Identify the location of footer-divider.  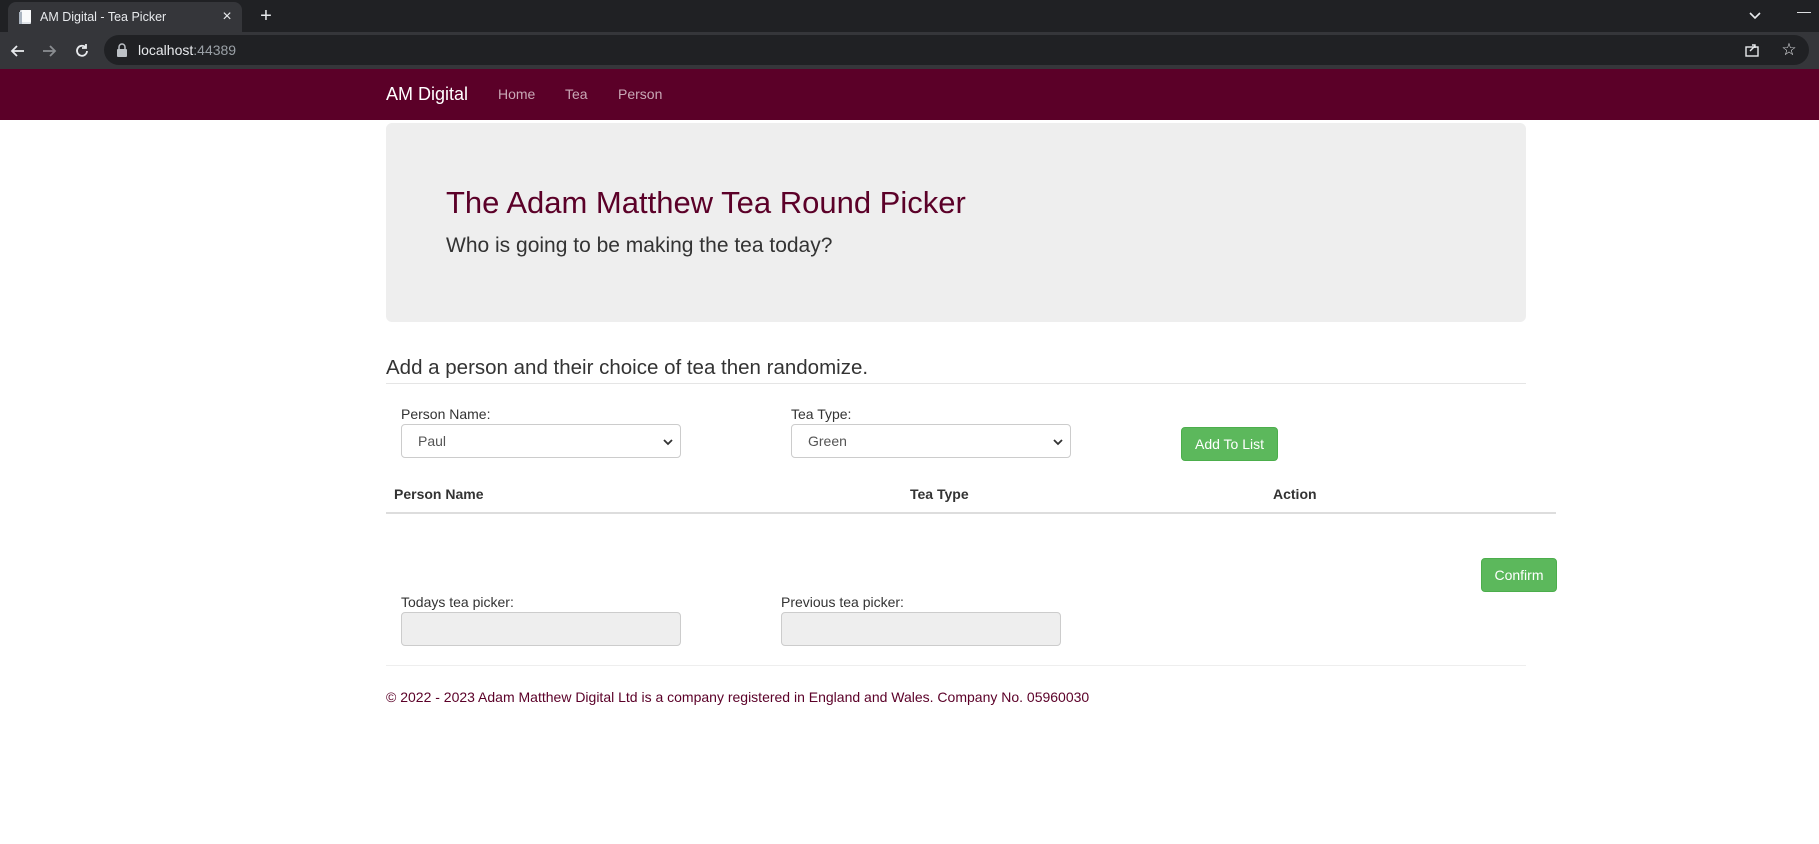
(956, 665).